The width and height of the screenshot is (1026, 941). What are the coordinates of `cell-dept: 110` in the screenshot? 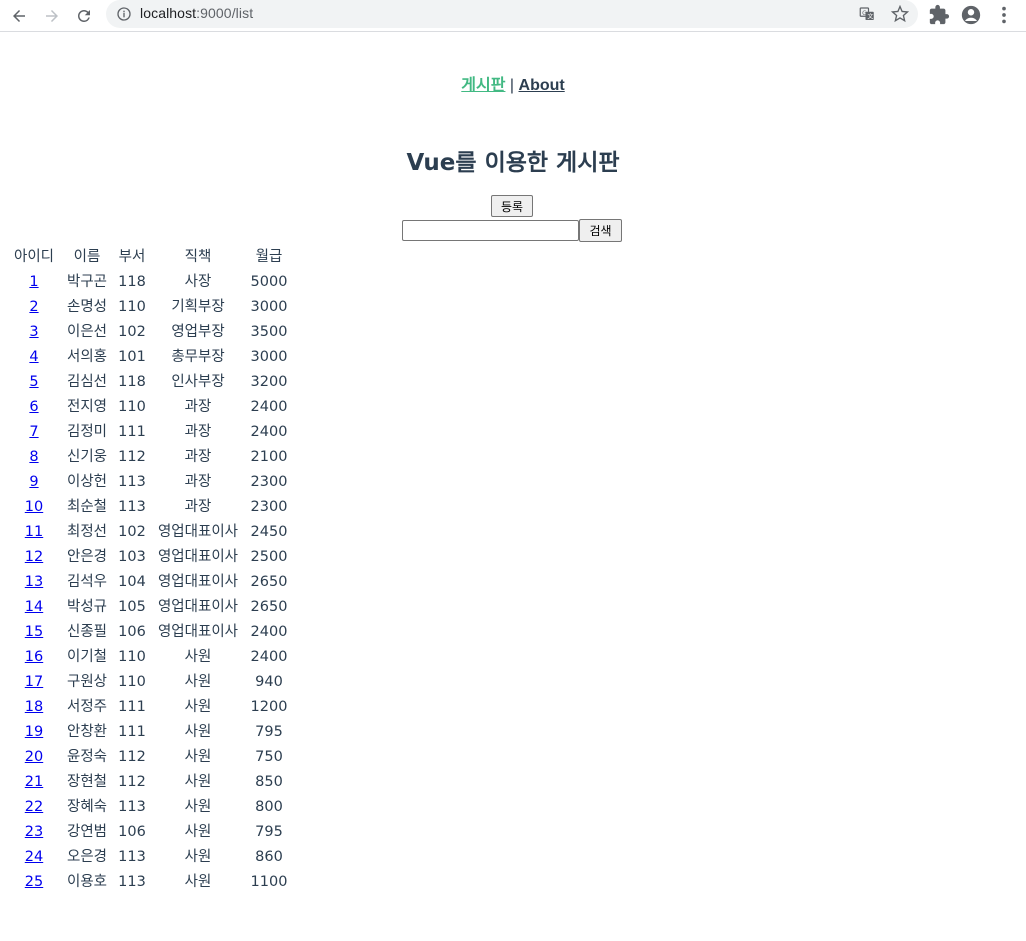 It's located at (132, 657).